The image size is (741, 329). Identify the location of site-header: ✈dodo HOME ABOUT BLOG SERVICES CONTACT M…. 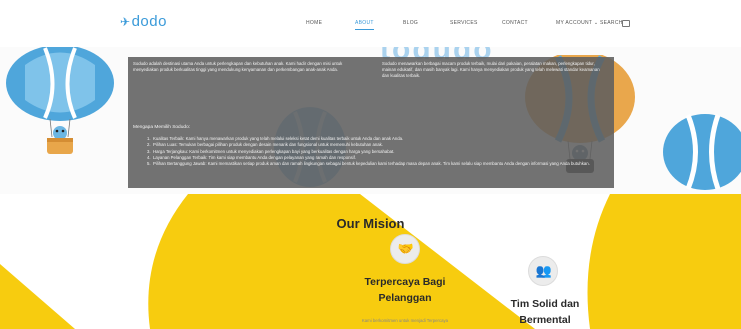
(370, 23).